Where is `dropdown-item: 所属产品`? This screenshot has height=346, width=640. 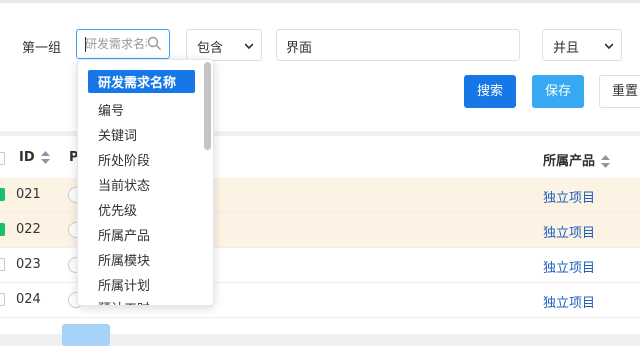
dropdown-item: 所属产品 is located at coordinates (124, 234).